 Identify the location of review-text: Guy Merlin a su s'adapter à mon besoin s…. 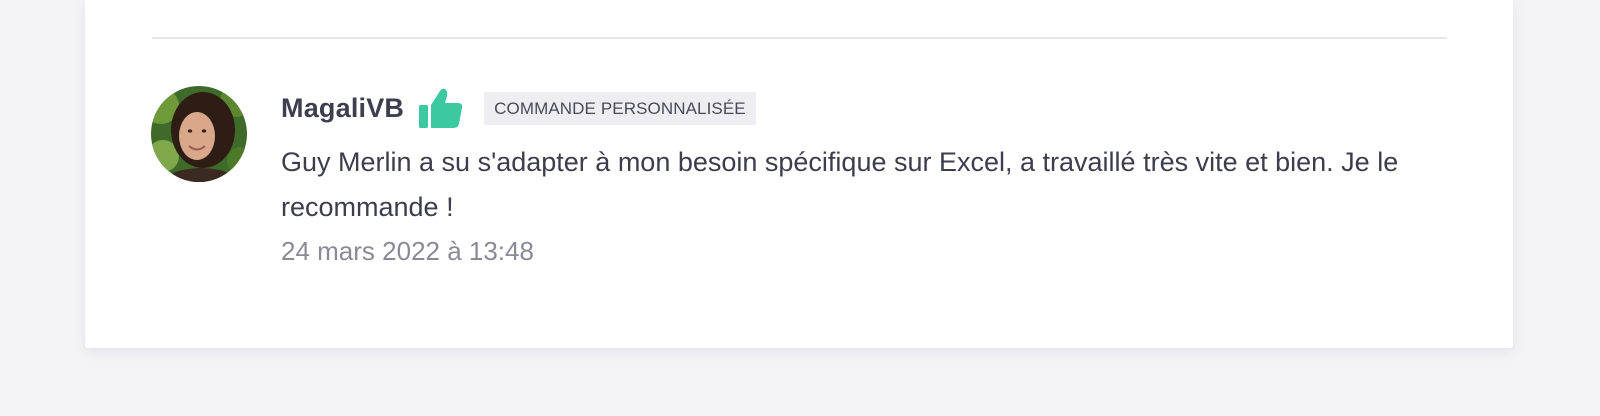
(840, 184).